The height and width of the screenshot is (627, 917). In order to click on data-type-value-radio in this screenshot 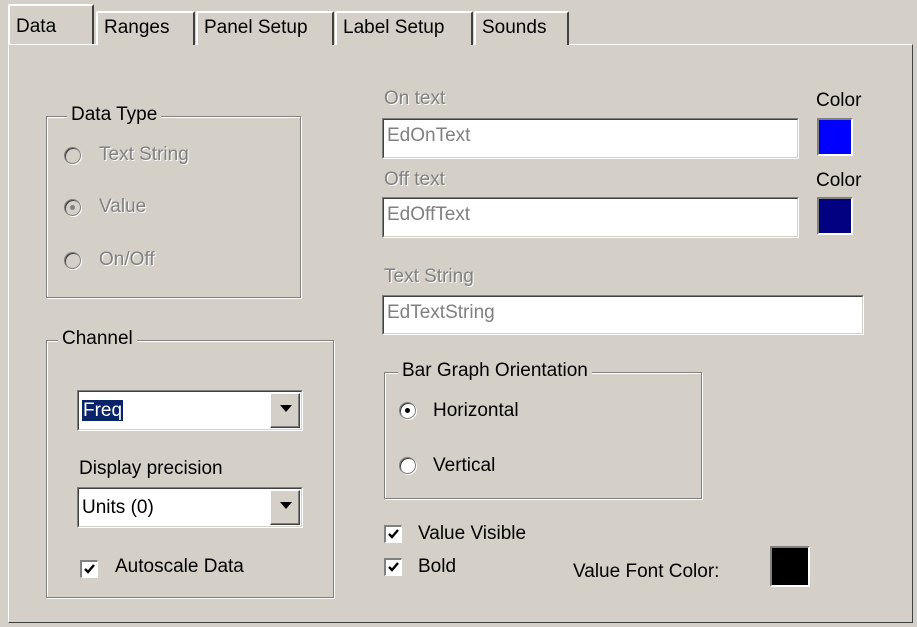, I will do `click(72, 207)`.